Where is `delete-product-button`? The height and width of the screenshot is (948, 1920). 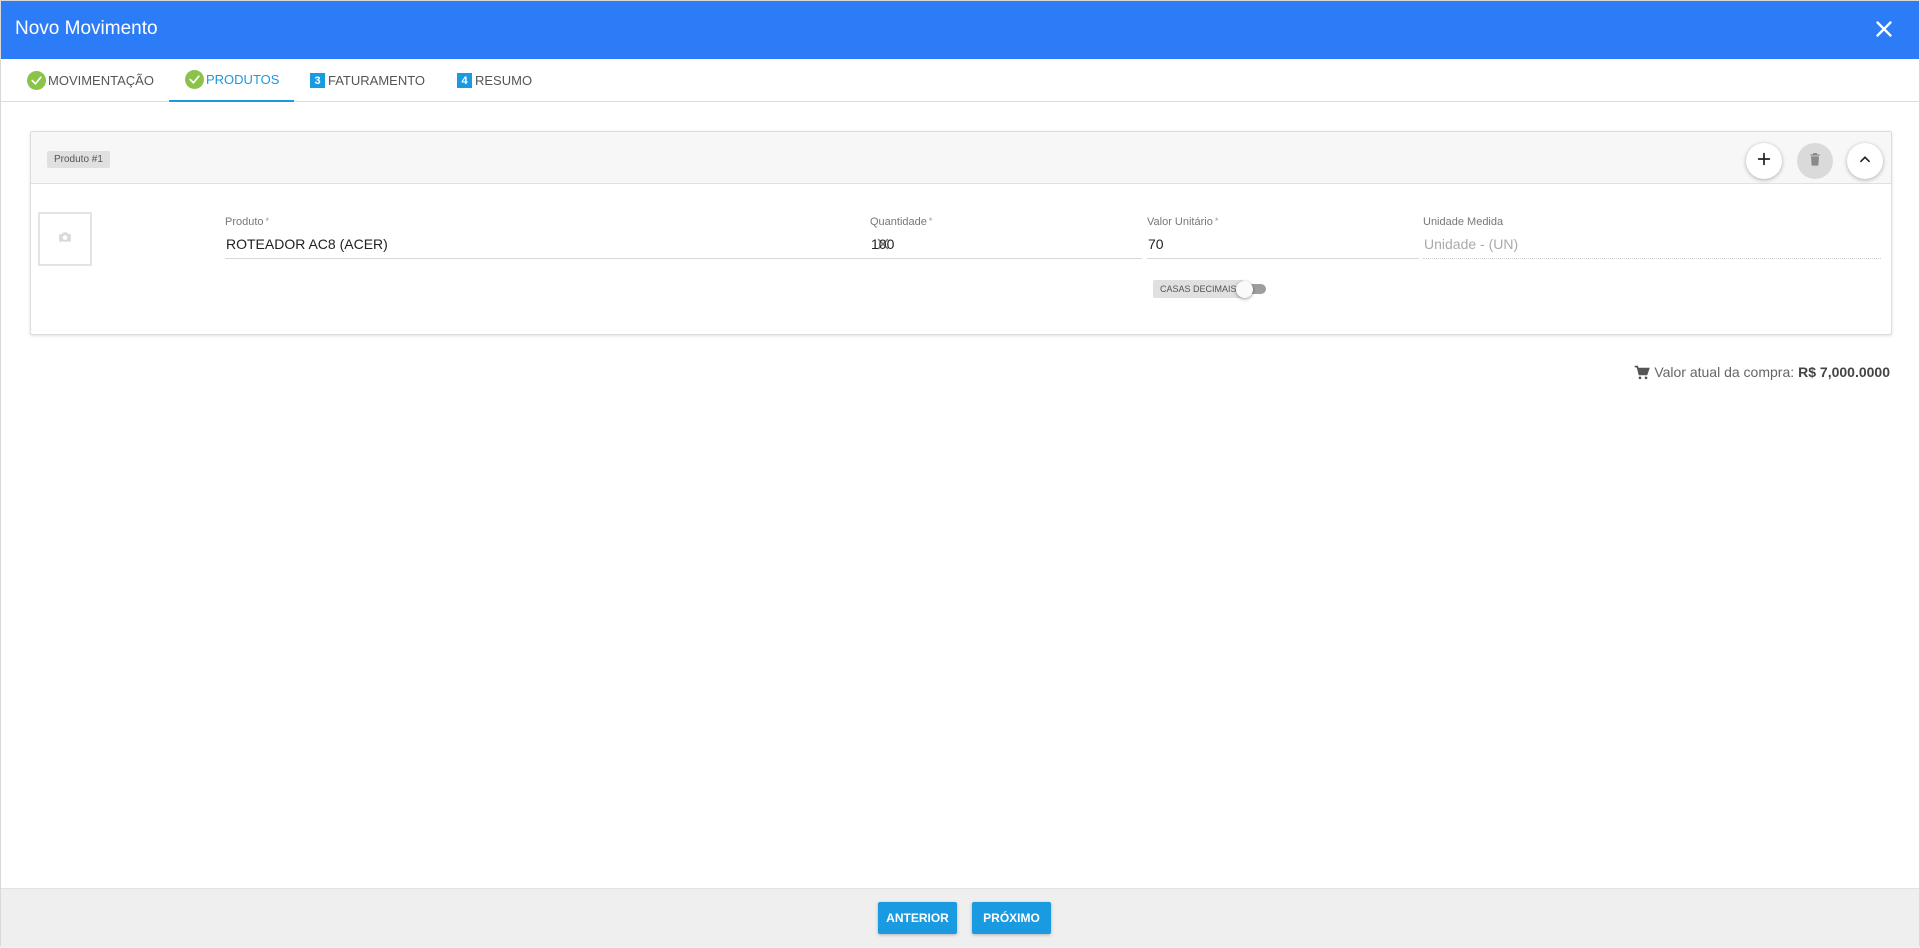 delete-product-button is located at coordinates (1815, 161).